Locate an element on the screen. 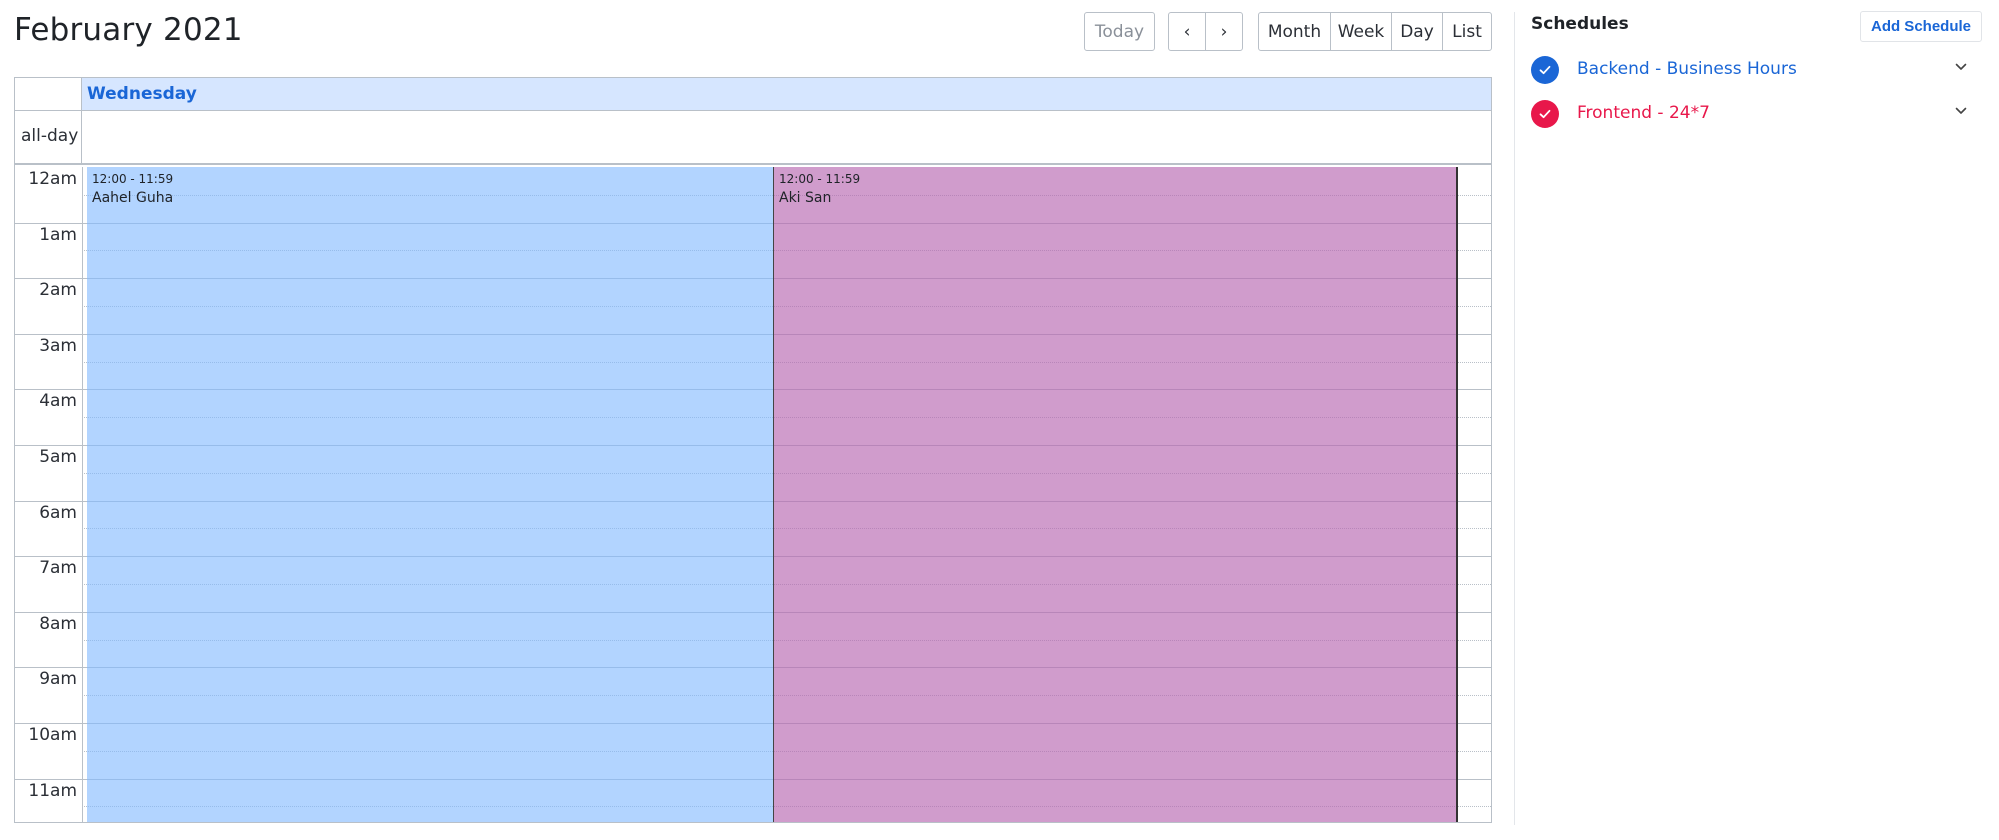 The image size is (1999, 840). list-view-button: List is located at coordinates (1467, 31).